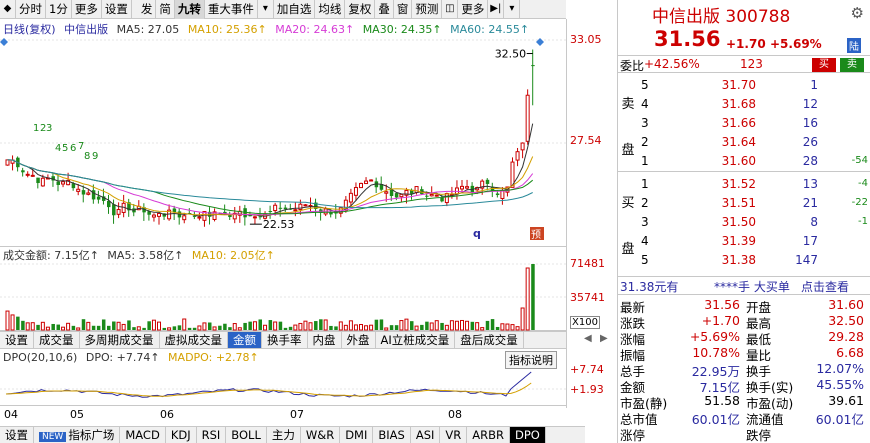 This screenshot has height=443, width=870. Describe the element at coordinates (49, 128) in the screenshot. I see `svg-text: 3` at that location.